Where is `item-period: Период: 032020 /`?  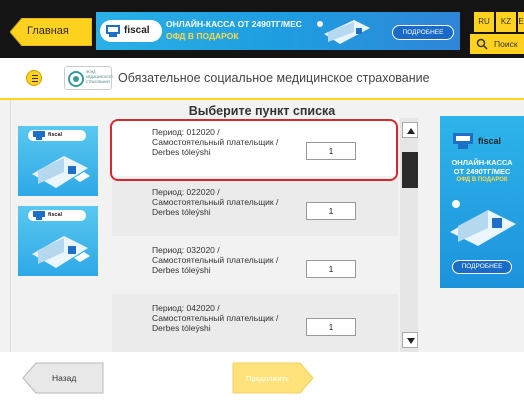 item-period: Период: 032020 / is located at coordinates (186, 250).